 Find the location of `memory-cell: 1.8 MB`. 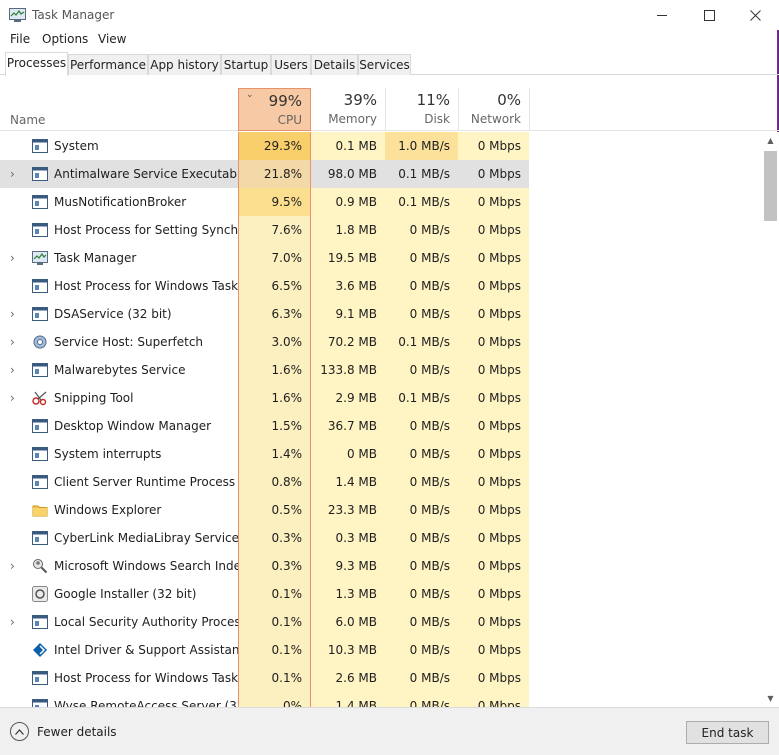

memory-cell: 1.8 MB is located at coordinates (348, 230).